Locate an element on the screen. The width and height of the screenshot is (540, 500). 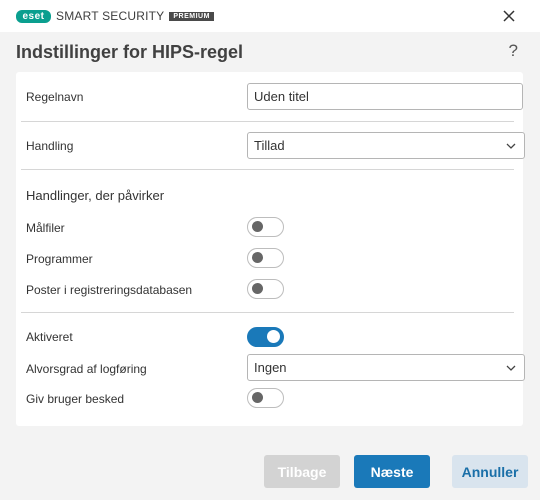
affects-item-applications: Programmer is located at coordinates (270, 259).